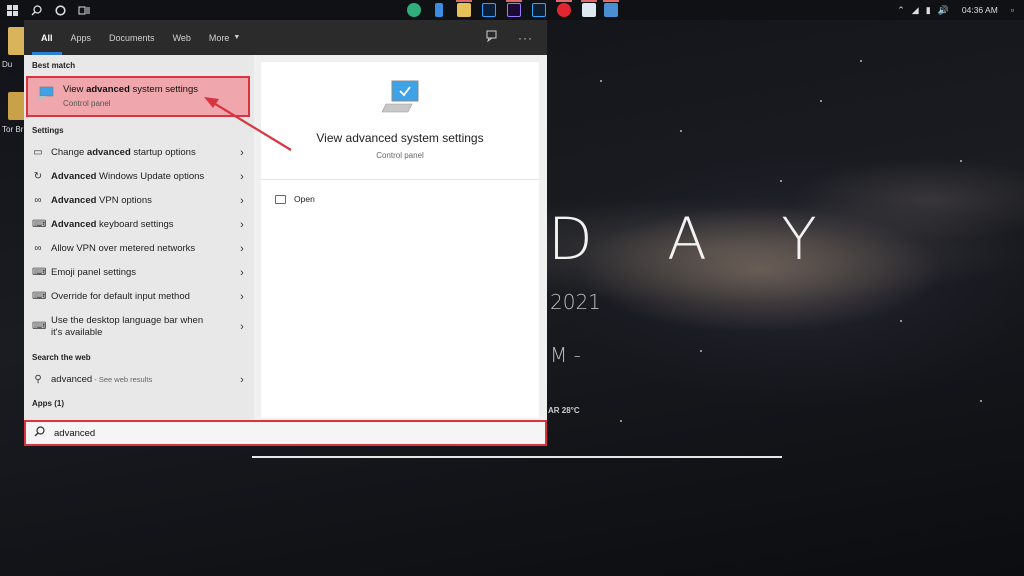  I want to click on settings-item-keyboard: ⌨ Advanced keyboard settings ›, so click(139, 225).